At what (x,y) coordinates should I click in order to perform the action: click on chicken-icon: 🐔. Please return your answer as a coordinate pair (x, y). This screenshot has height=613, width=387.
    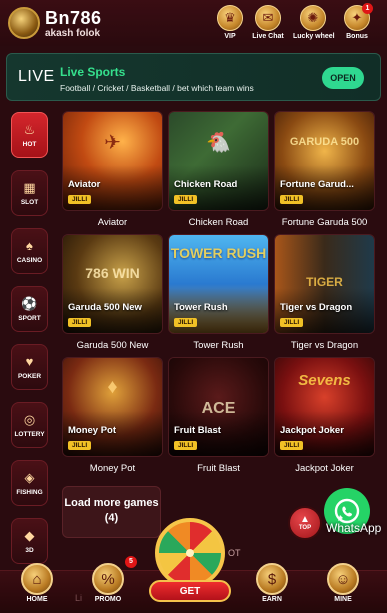
    Looking at the image, I should click on (218, 143).